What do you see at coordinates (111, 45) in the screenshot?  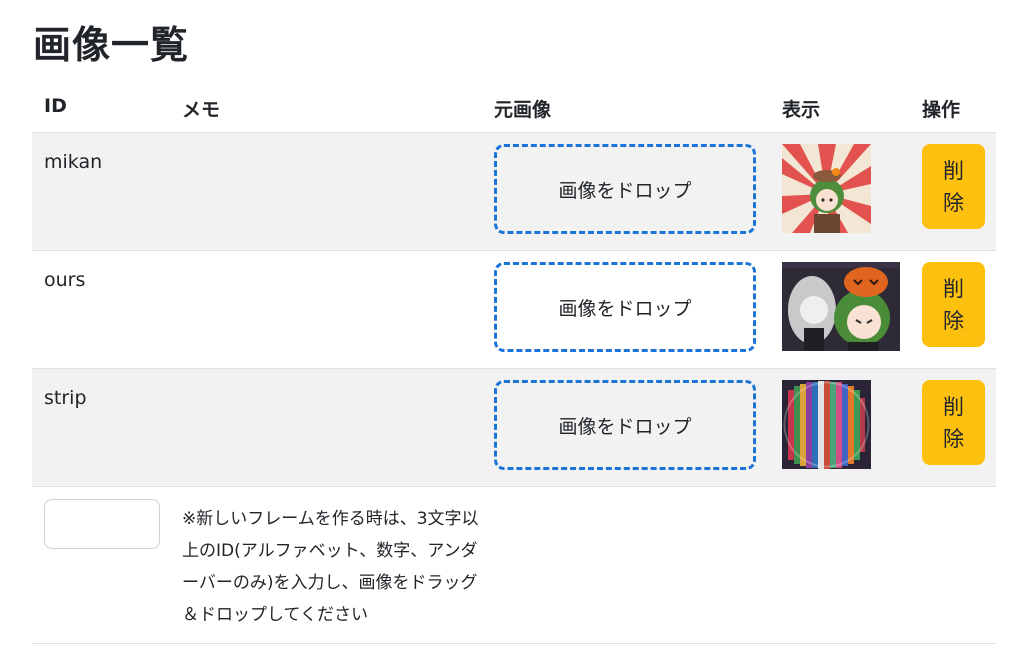 I see `page-title: 画像一覧` at bounding box center [111, 45].